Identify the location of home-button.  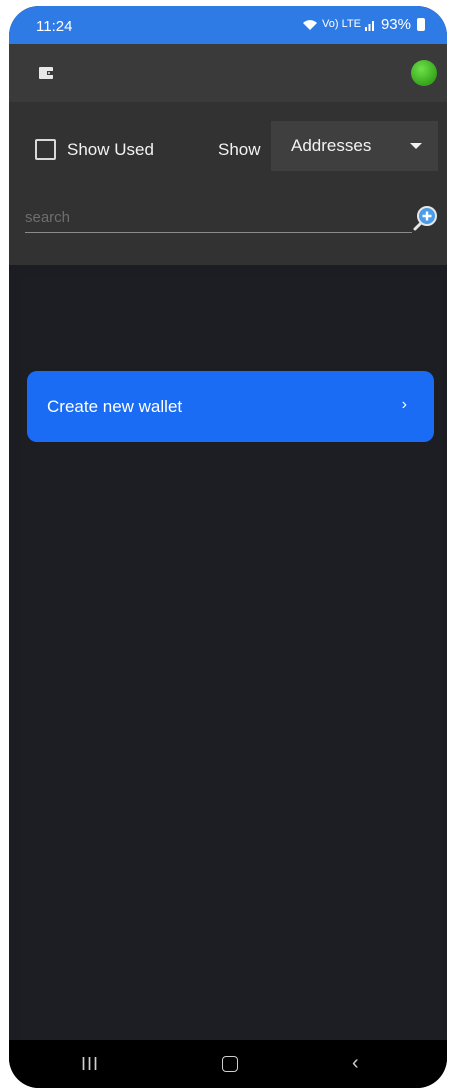
(230, 1064).